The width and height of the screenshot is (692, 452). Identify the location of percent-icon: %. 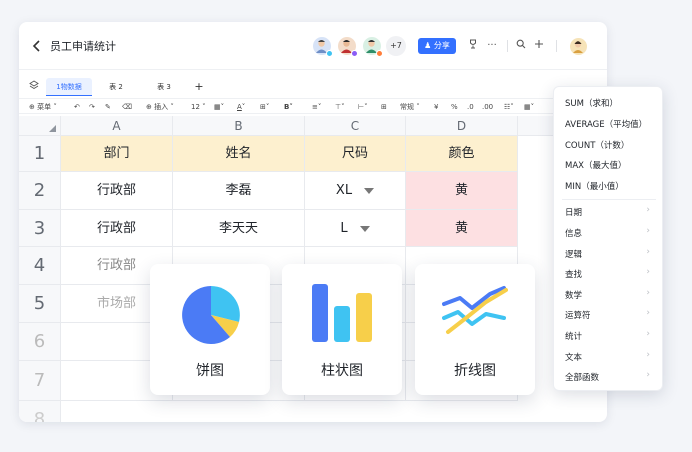
(454, 107).